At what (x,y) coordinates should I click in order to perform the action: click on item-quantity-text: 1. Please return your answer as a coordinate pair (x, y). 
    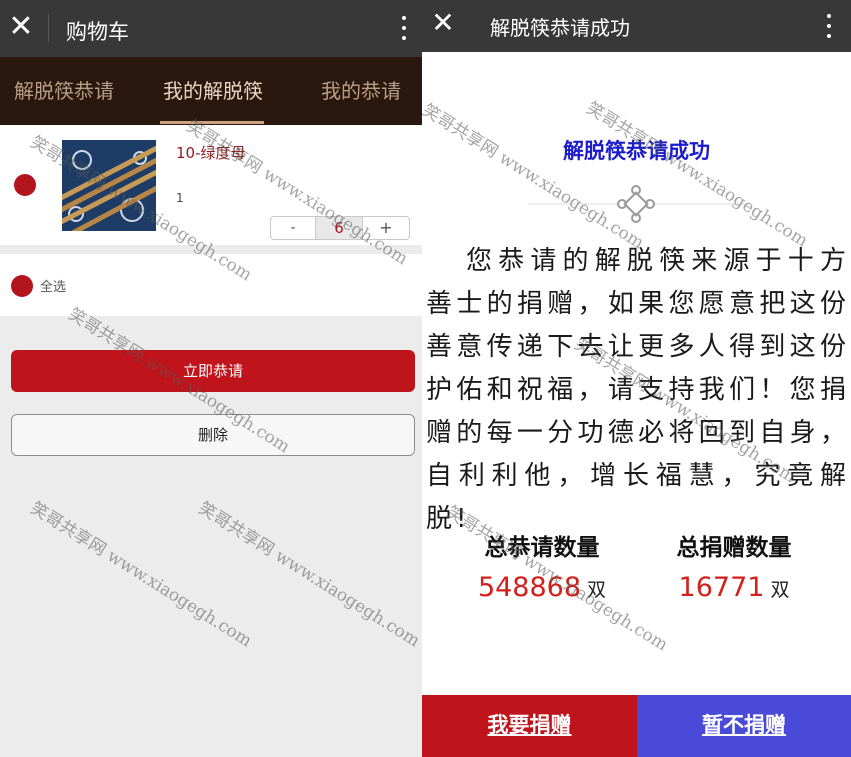
    Looking at the image, I should click on (180, 198).